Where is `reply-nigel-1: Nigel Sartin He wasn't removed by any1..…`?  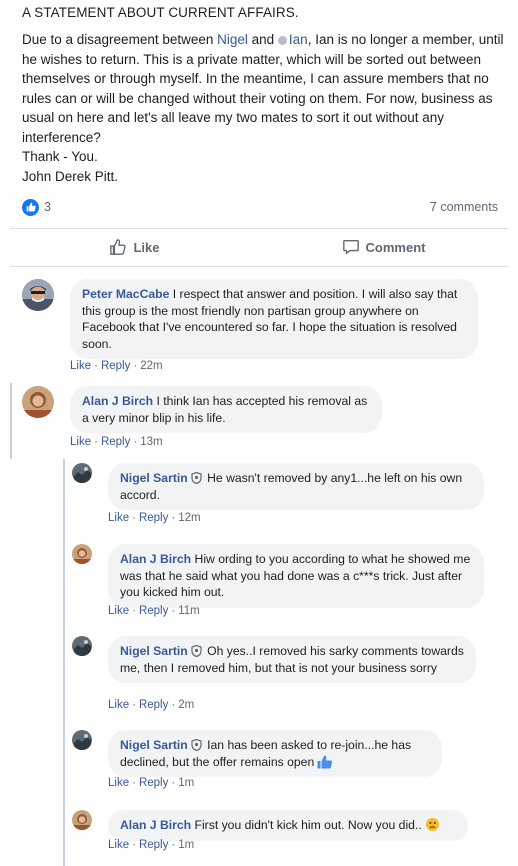
reply-nigel-1: Nigel Sartin He wasn't removed by any1..… is located at coordinates (278, 486).